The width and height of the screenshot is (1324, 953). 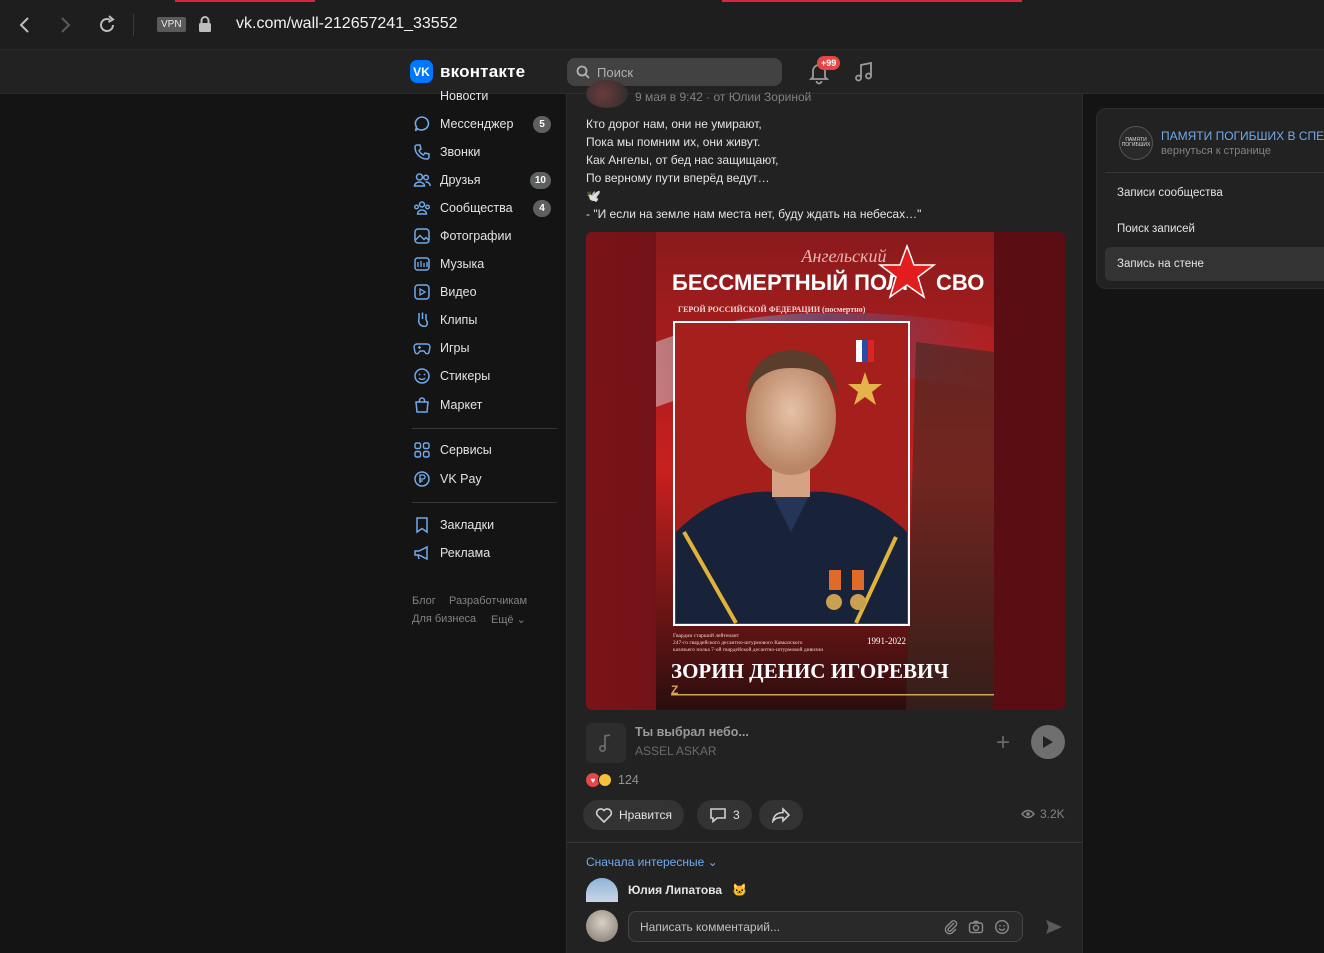 I want to click on sidebar-item-friends: Друзья 10, so click(x=481, y=180).